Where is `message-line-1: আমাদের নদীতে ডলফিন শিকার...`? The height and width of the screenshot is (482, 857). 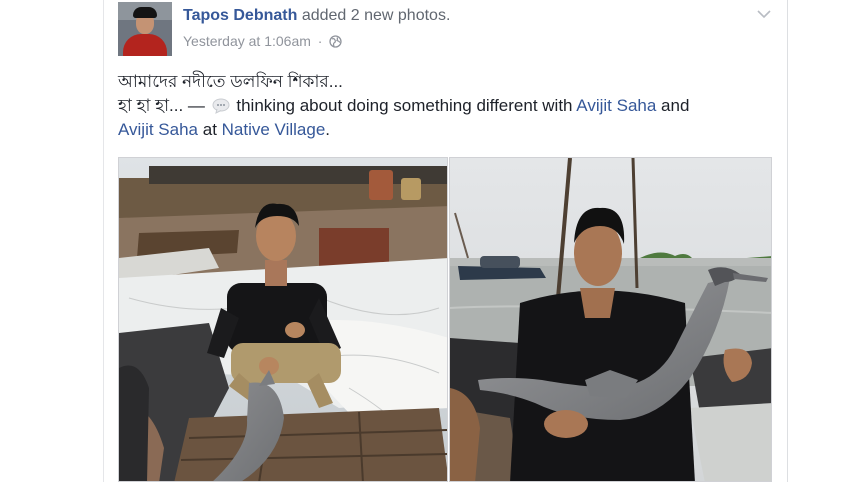 message-line-1: আমাদের নদীতে ডলফিন শিকার... is located at coordinates (230, 81).